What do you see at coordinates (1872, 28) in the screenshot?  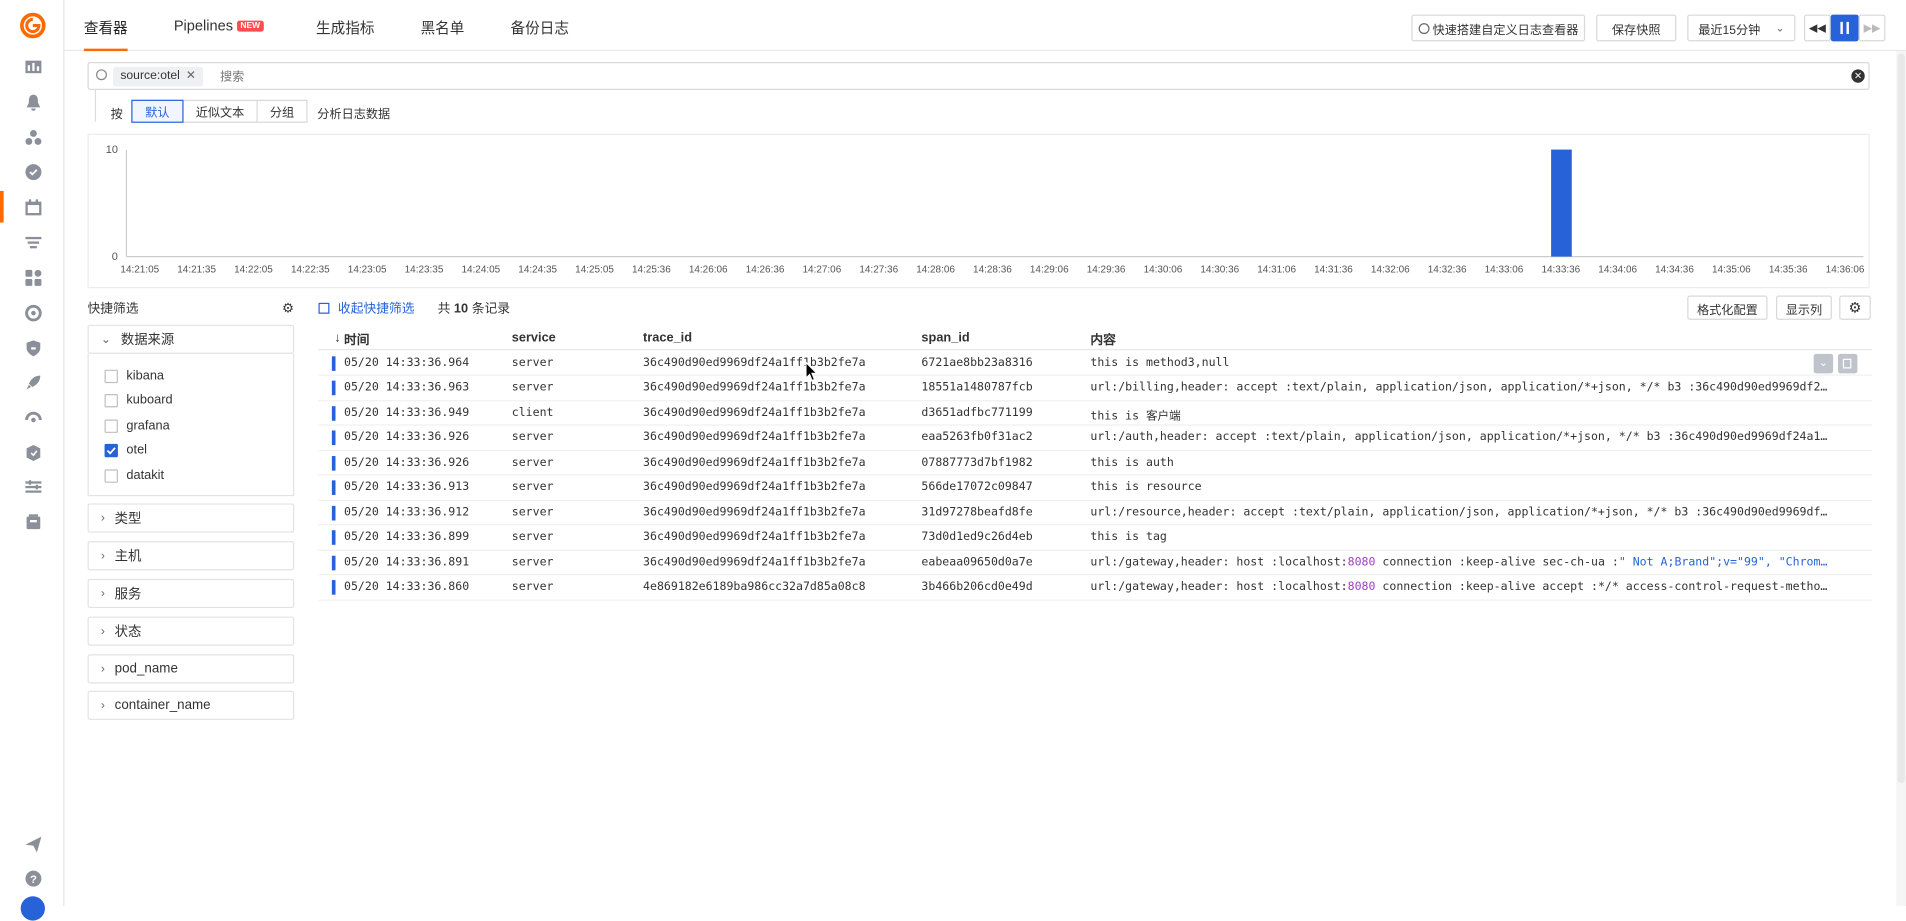 I see `forward-button: ▶▶` at bounding box center [1872, 28].